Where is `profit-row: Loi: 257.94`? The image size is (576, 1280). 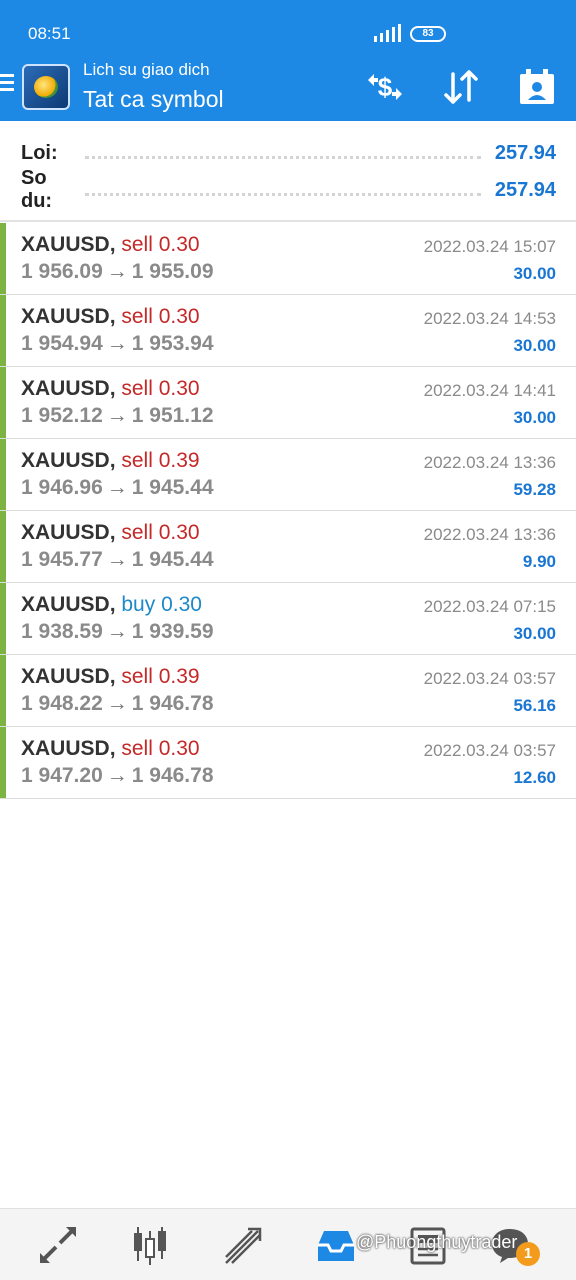
profit-row: Loi: 257.94 is located at coordinates (288, 153).